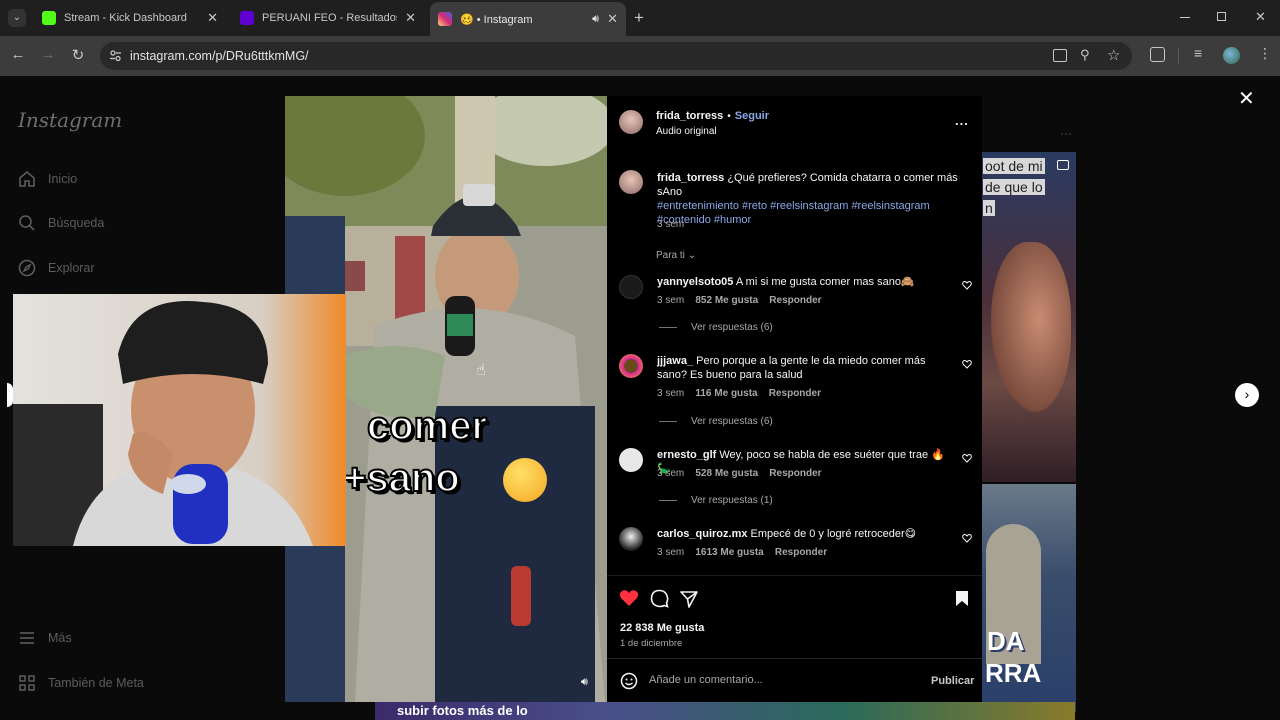 The image size is (1280, 720). Describe the element at coordinates (1060, 55) in the screenshot. I see `install-app-icon` at that location.